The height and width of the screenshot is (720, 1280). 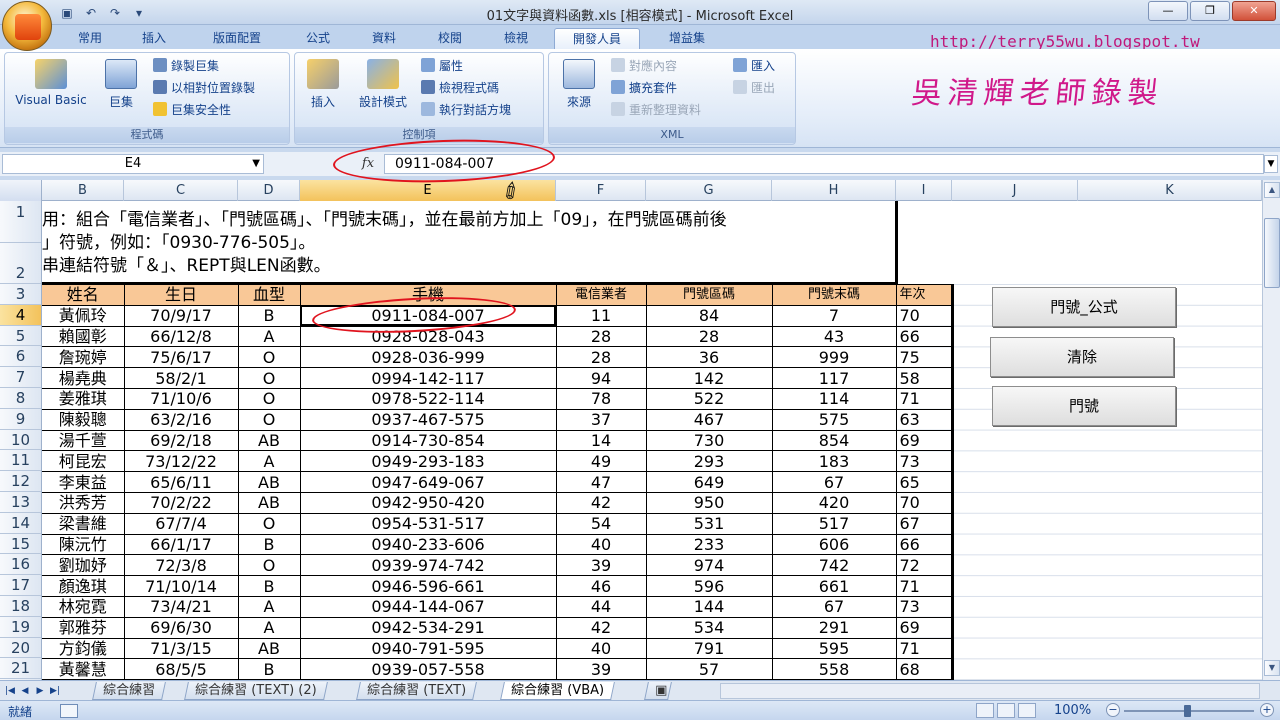 What do you see at coordinates (181, 440) in the screenshot?
I see `table-cell: 69/2/18` at bounding box center [181, 440].